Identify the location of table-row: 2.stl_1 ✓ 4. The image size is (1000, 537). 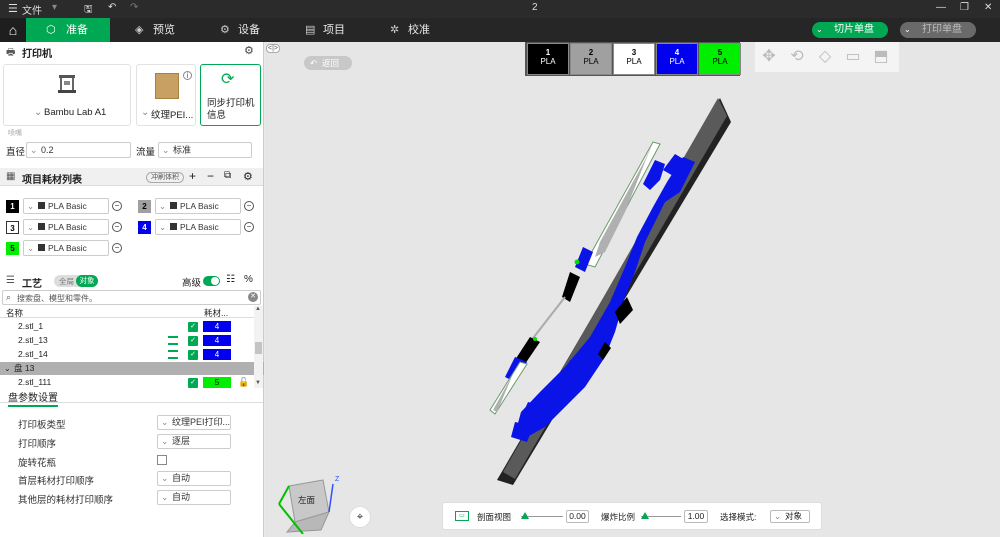
(127, 326).